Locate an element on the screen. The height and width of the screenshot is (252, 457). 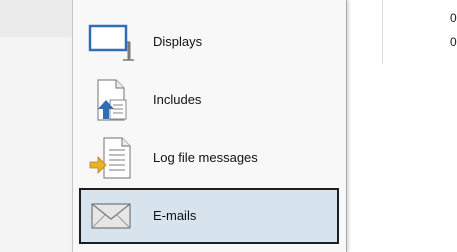
column-divider is located at coordinates (382, 32).